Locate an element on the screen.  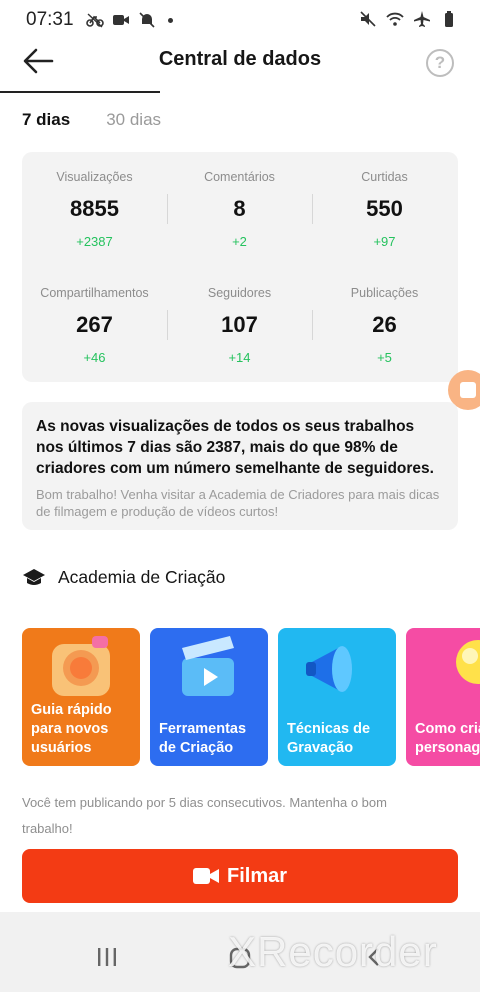
mute-icon is located at coordinates (368, 19).